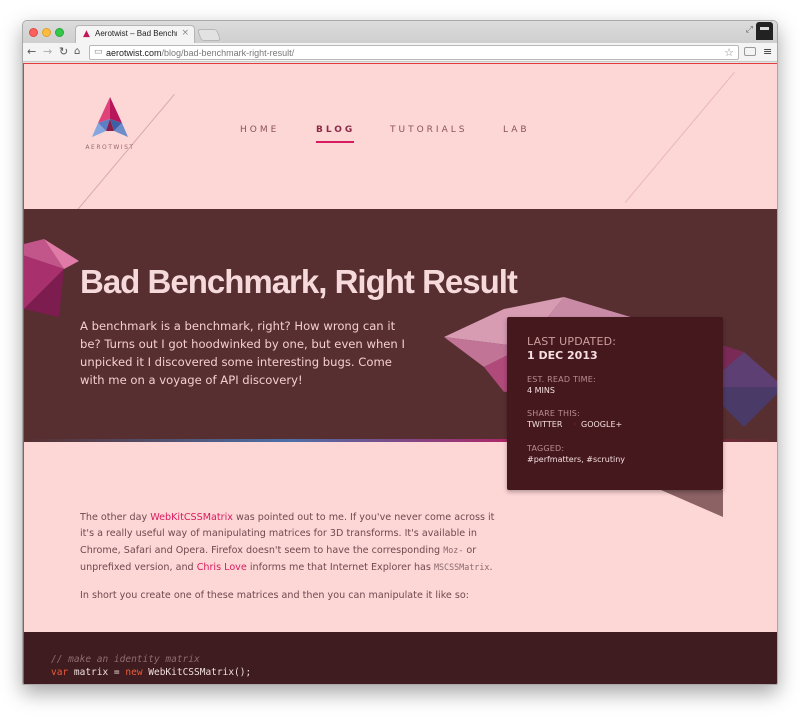  I want to click on inline-code: MSCSSMatrix, so click(461, 567).